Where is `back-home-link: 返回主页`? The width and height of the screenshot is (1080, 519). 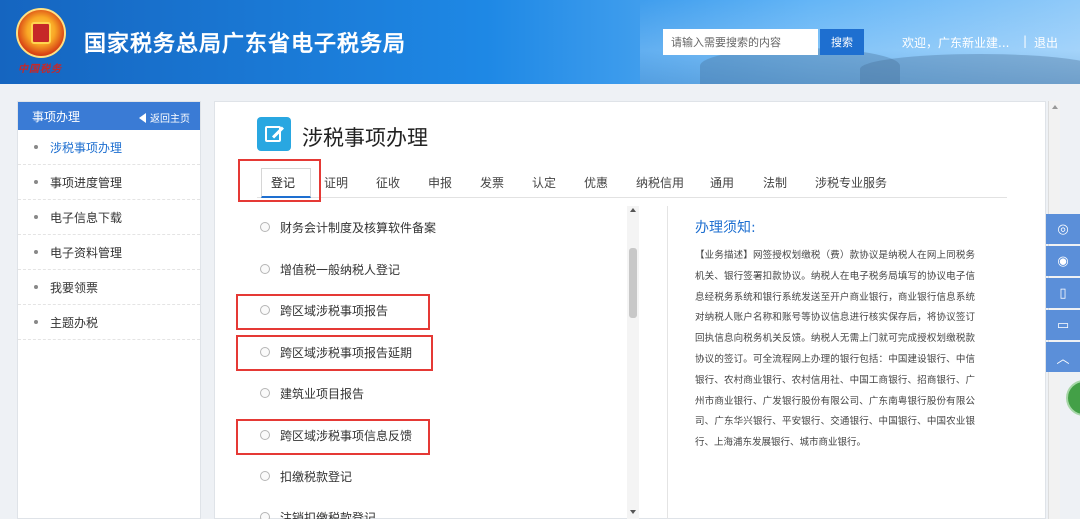
back-home-link: 返回主页 is located at coordinates (164, 117).